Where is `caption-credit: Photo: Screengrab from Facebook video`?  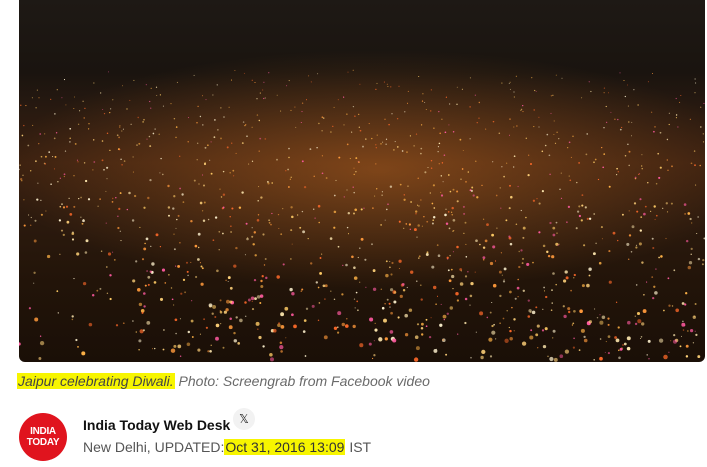
caption-credit: Photo: Screengrab from Facebook video is located at coordinates (302, 381).